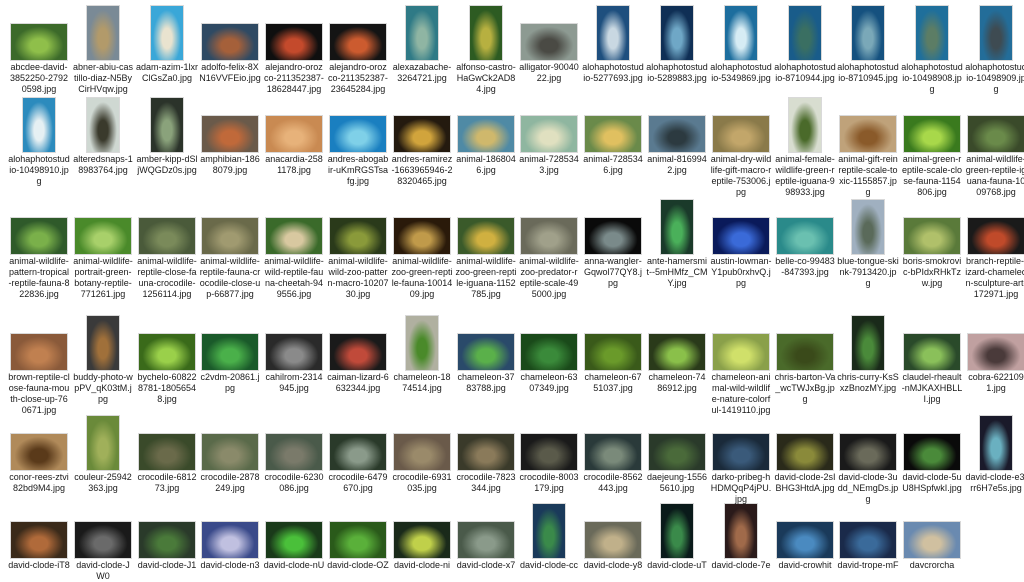 This screenshot has height=582, width=1024. I want to click on file-item: amphibian-1868079.jpg, so click(230, 135).